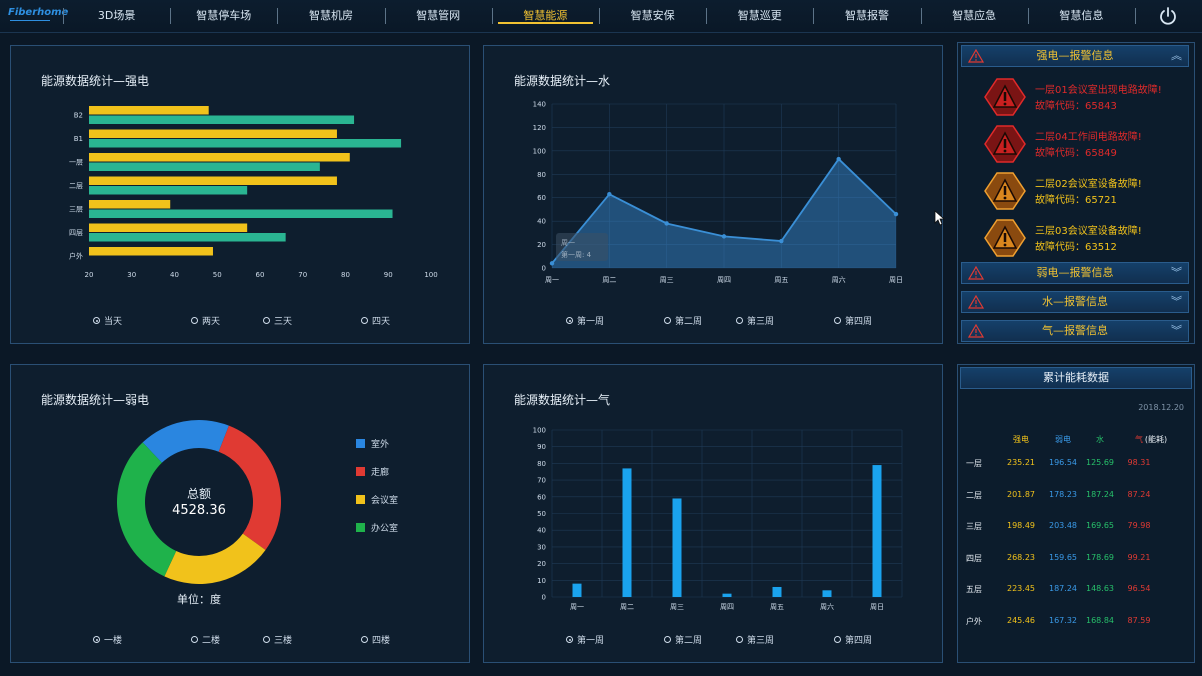  Describe the element at coordinates (372, 443) in the screenshot. I see `legend-item: 室外` at that location.